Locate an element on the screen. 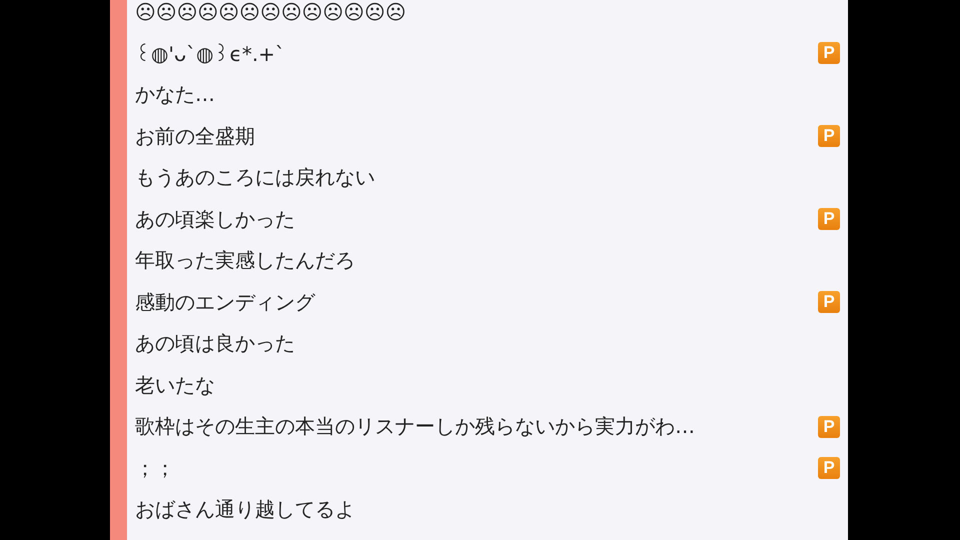 The height and width of the screenshot is (540, 960). comment-text: 老いたな is located at coordinates (175, 385).